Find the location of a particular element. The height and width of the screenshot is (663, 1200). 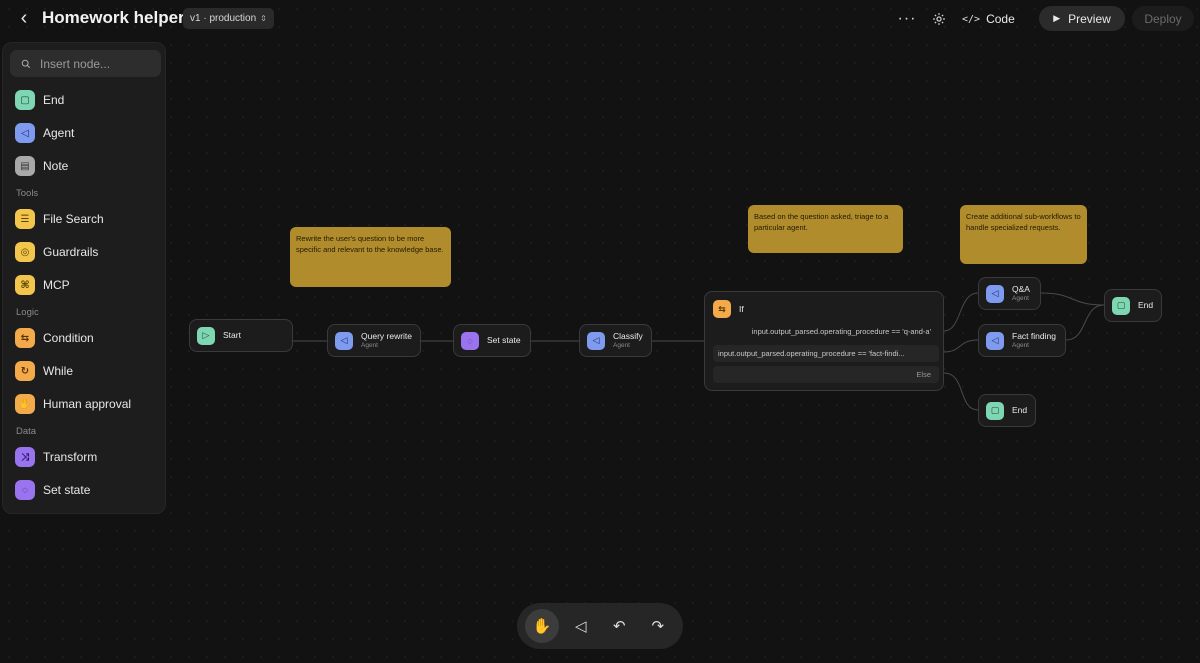

play-icon: ▶ is located at coordinates (1057, 18).